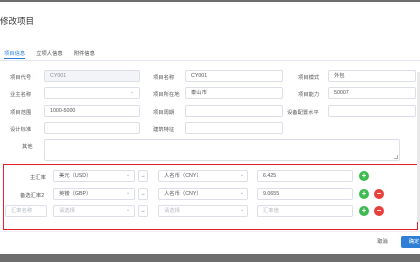  Describe the element at coordinates (164, 130) in the screenshot. I see `building-feat-label: 建筑特征` at that location.